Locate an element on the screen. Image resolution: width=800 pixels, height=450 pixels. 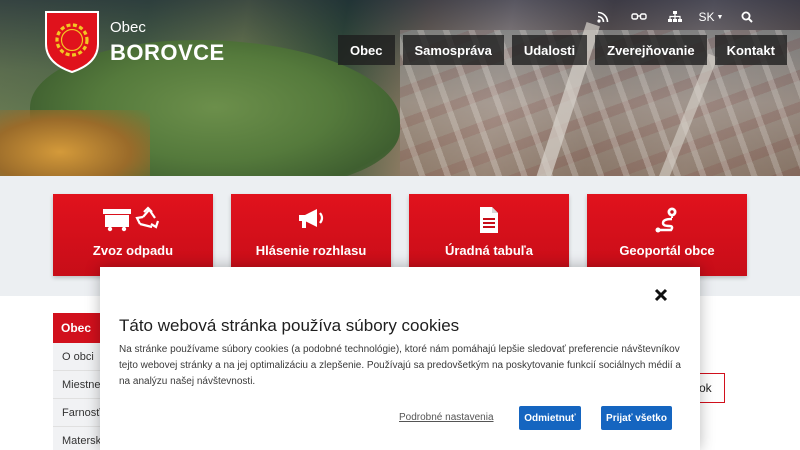
tile-label: Zvoz odpadu is located at coordinates (133, 250).